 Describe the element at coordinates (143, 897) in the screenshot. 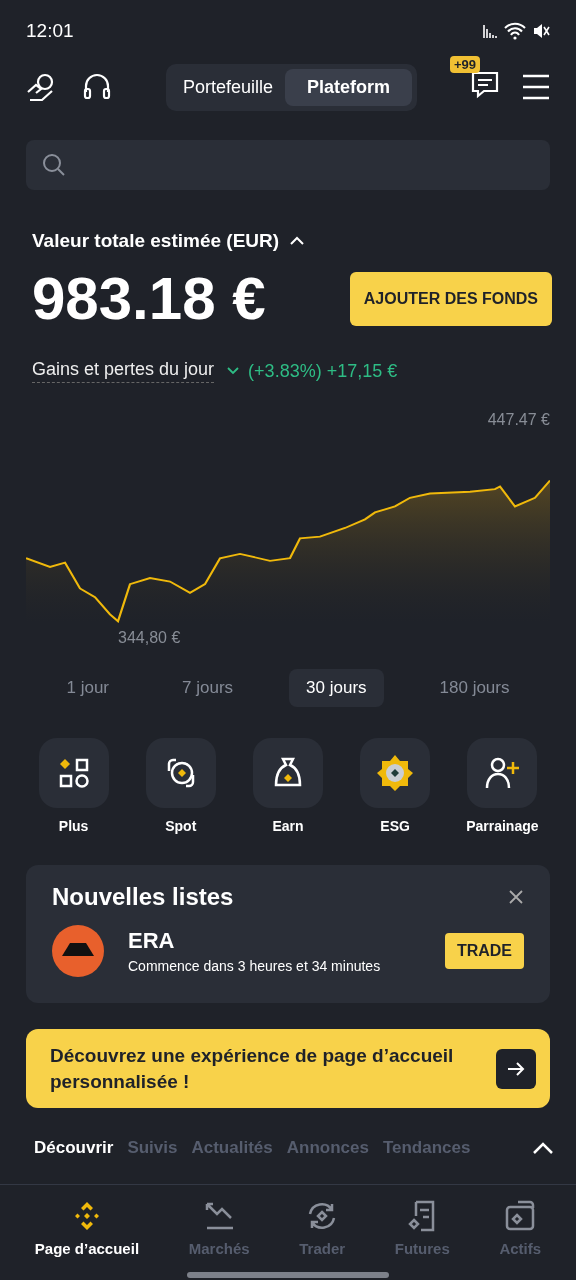

I see `card-title: Nouvelles listes` at that location.